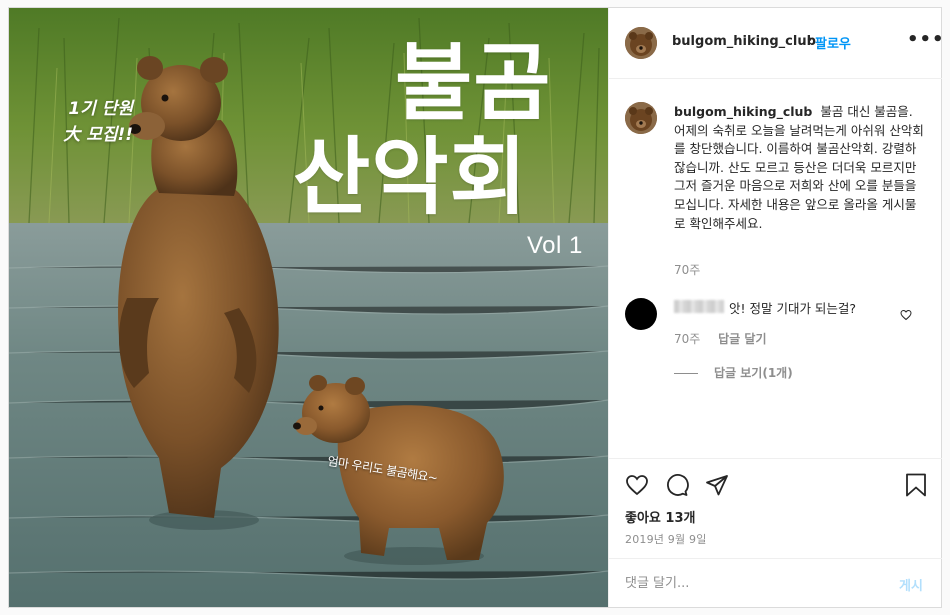 The image size is (950, 615). What do you see at coordinates (750, 583) in the screenshot?
I see `comment-input` at bounding box center [750, 583].